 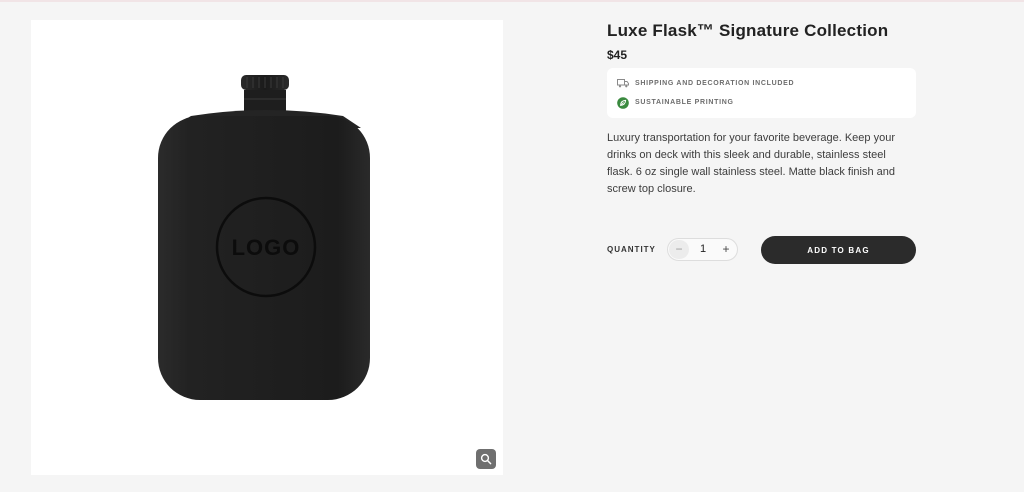 What do you see at coordinates (617, 55) in the screenshot?
I see `product-price: $45` at bounding box center [617, 55].